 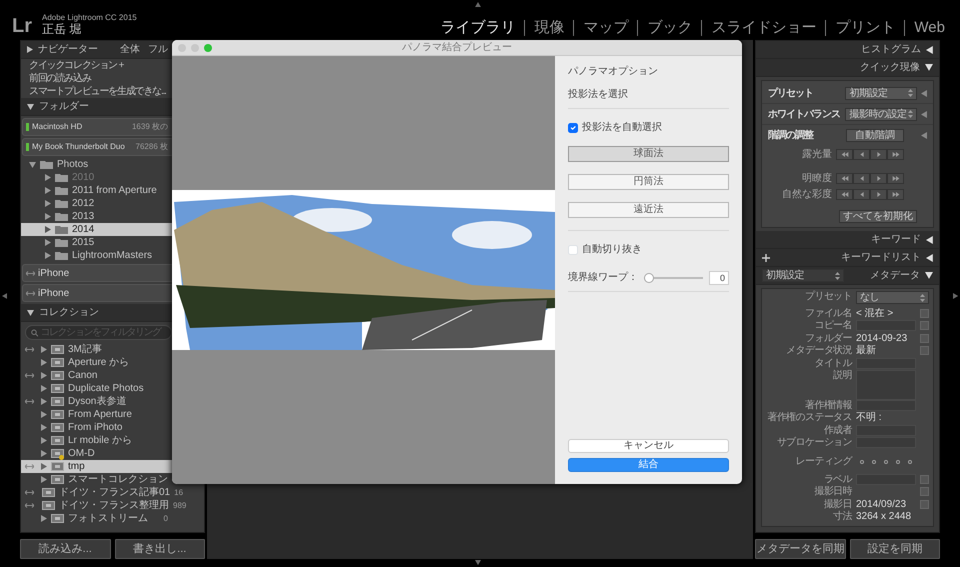 I want to click on panel-title: ヒストグラム, so click(x=891, y=50).